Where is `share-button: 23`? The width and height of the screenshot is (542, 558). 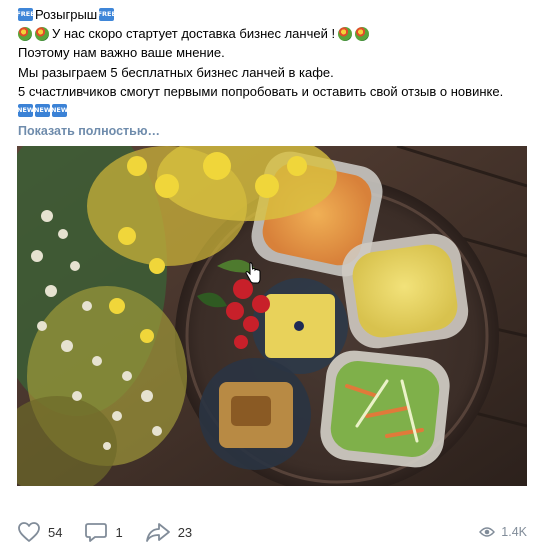 share-button: 23 is located at coordinates (168, 532).